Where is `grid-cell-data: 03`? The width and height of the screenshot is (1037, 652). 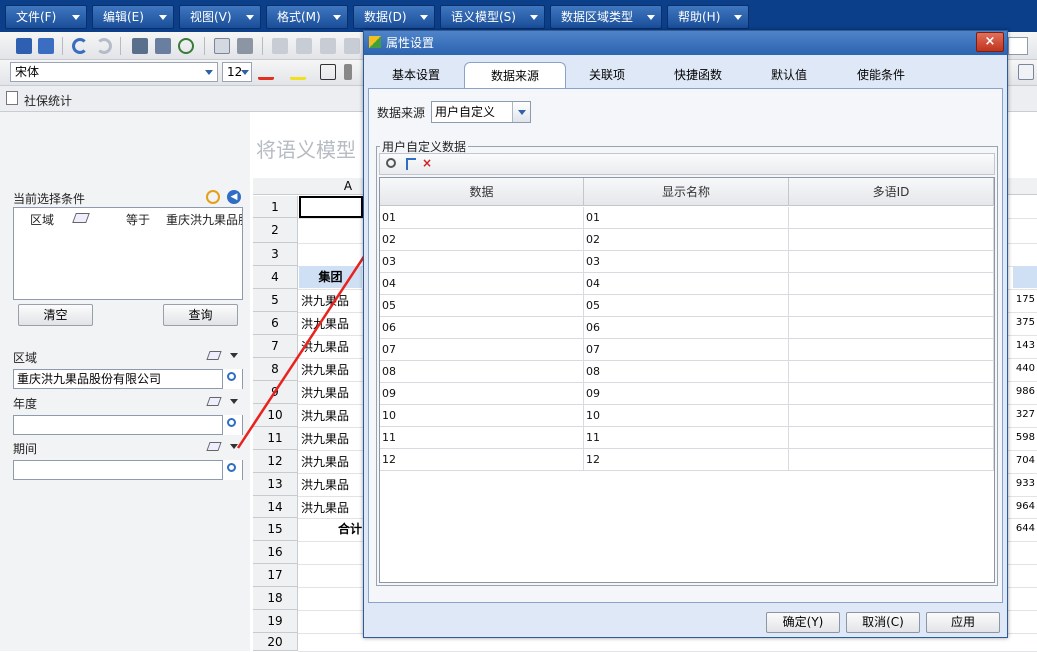 grid-cell-data: 03 is located at coordinates (482, 262).